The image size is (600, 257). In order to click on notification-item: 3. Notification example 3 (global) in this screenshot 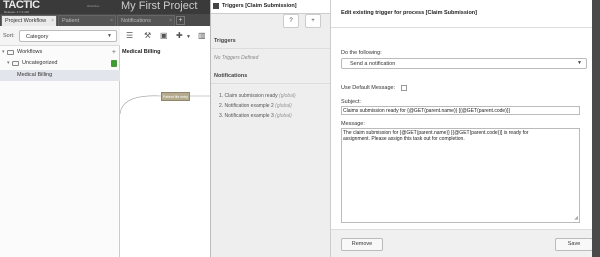, I will do `click(255, 116)`.